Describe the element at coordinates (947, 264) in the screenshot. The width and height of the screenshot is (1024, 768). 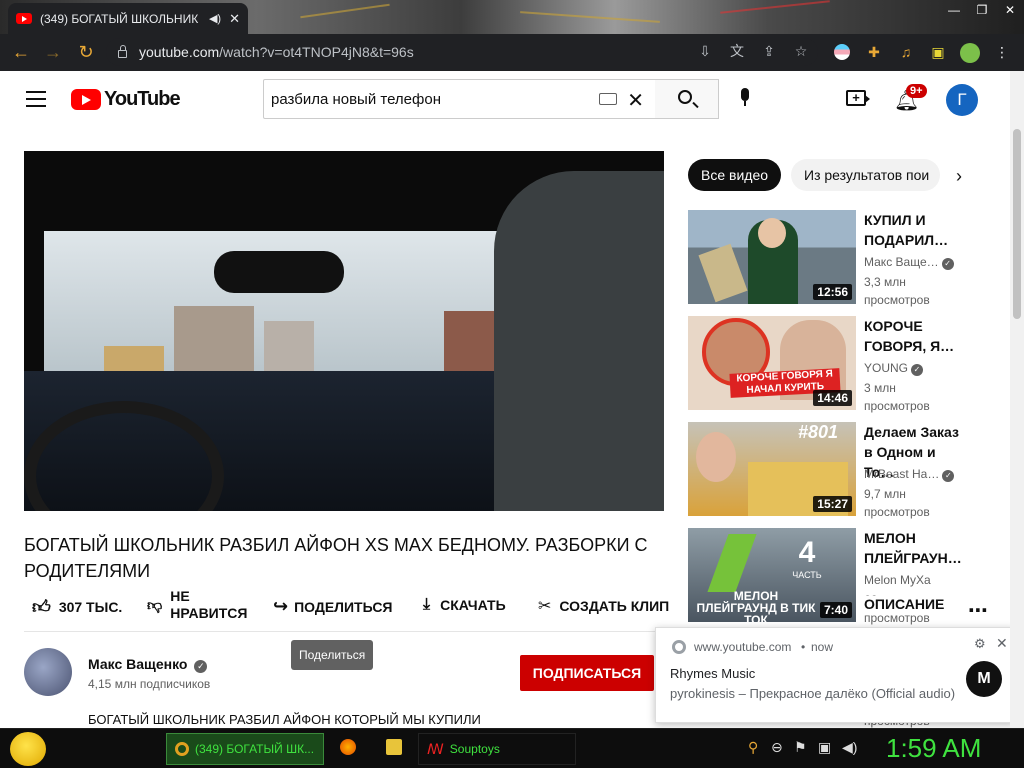
I see `verified-icon: ✓` at that location.